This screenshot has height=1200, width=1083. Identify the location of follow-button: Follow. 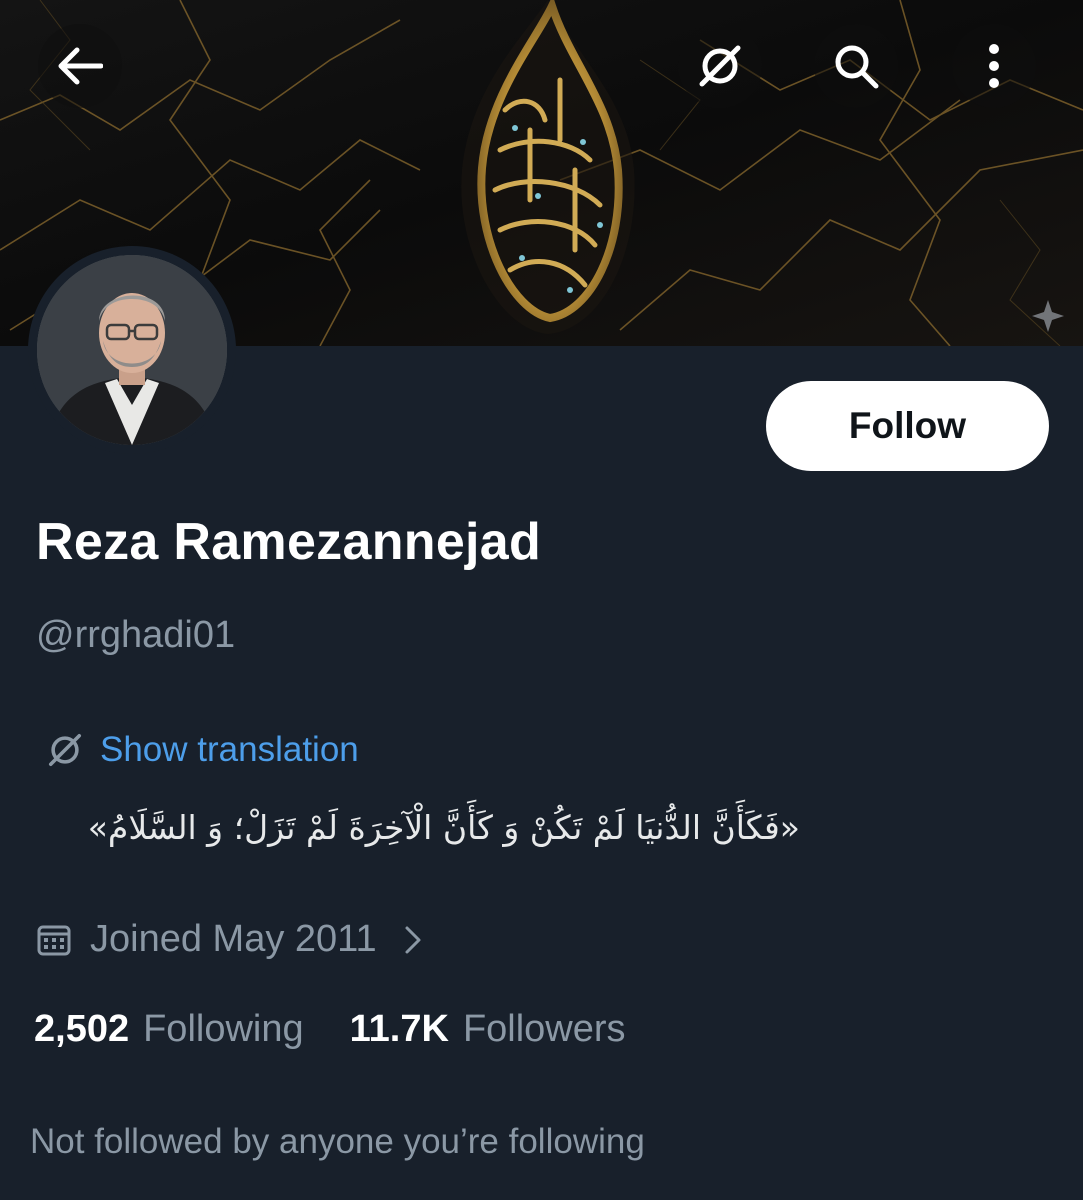
(907, 426).